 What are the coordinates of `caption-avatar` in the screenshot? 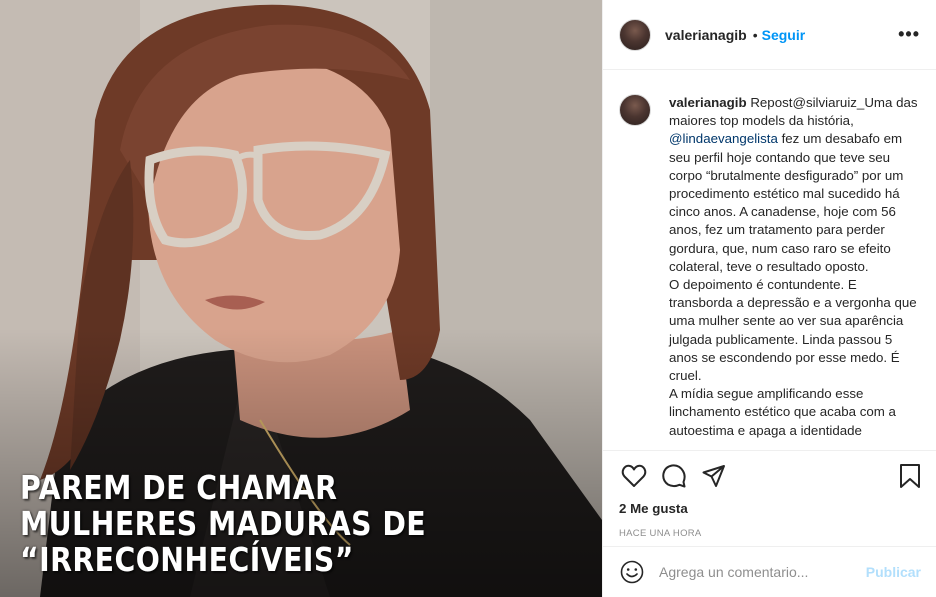 It's located at (635, 110).